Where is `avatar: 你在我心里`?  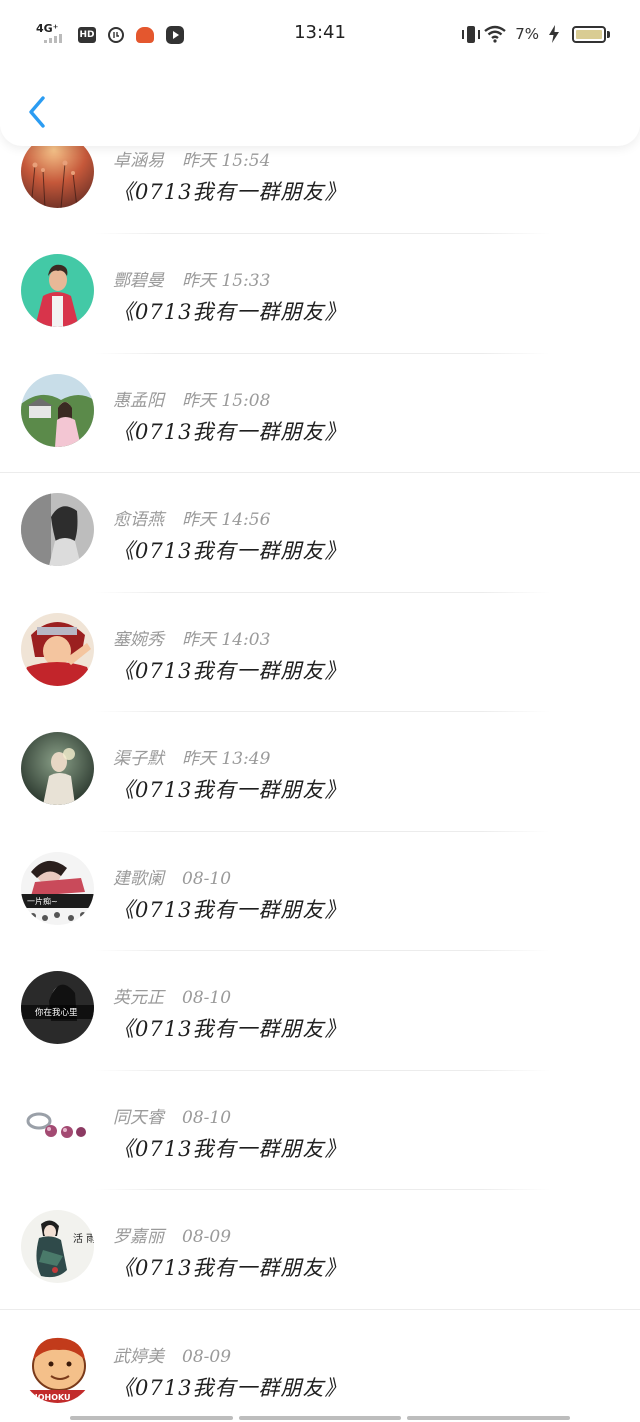
avatar: 你在我心里 is located at coordinates (57, 1007).